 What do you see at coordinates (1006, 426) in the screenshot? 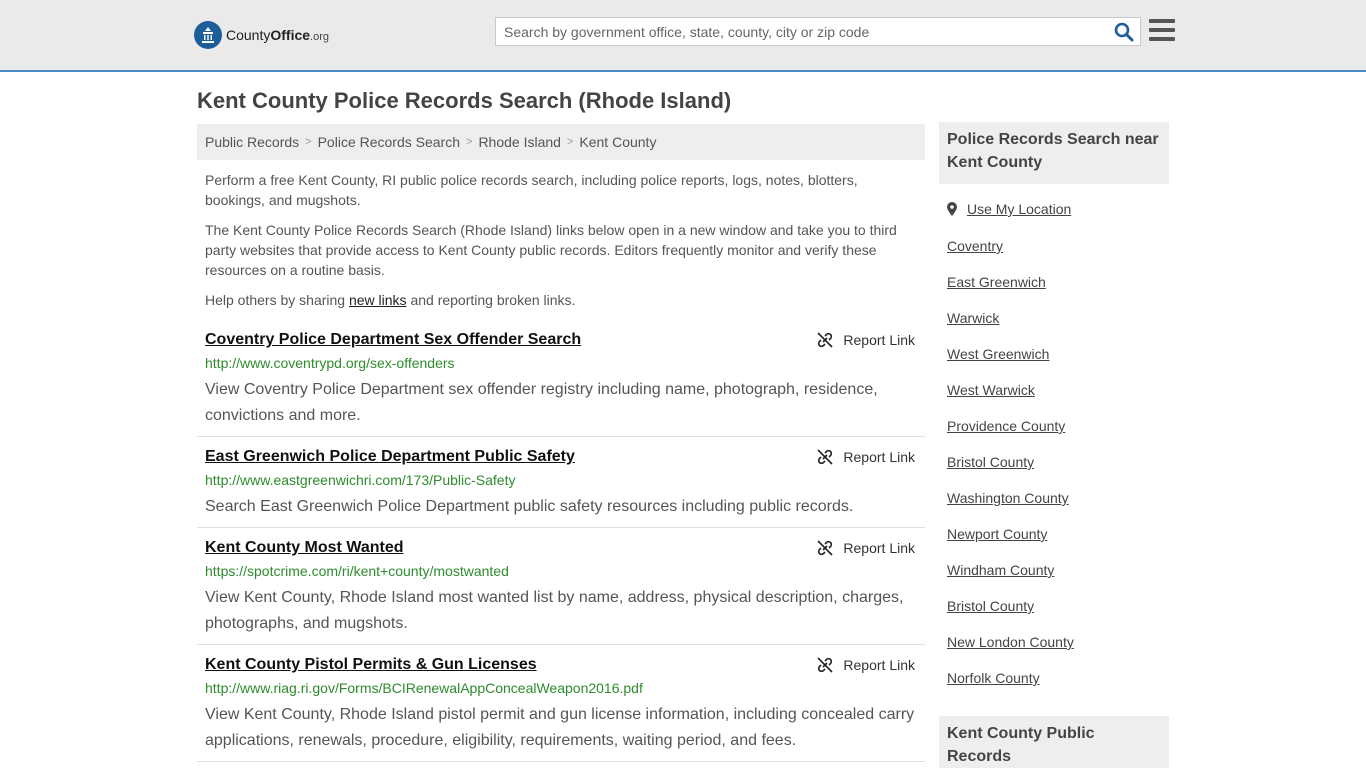
I see `sidebar-link-providence-county: Providence County` at bounding box center [1006, 426].